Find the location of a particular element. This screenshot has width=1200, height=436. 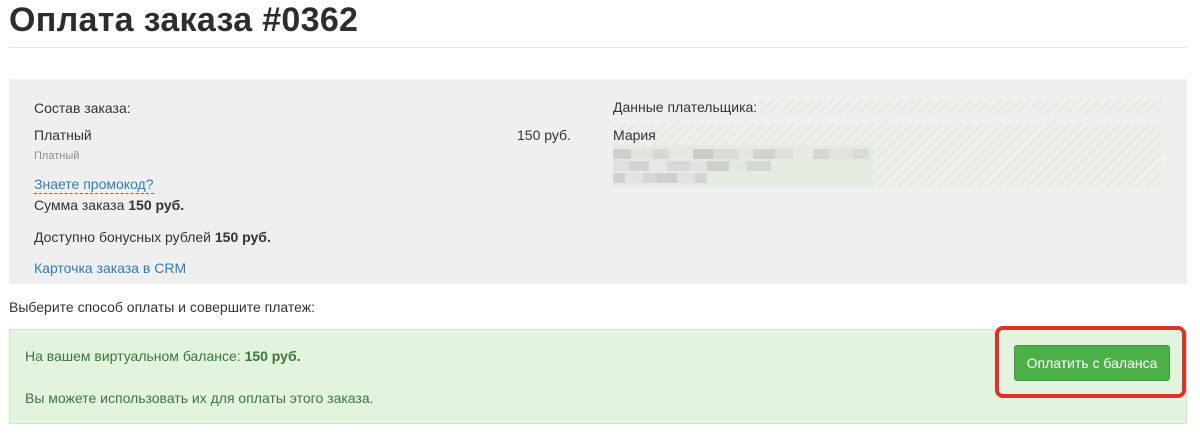

bonus-line: Доступно бонусных рублей 150 руб. is located at coordinates (152, 237).